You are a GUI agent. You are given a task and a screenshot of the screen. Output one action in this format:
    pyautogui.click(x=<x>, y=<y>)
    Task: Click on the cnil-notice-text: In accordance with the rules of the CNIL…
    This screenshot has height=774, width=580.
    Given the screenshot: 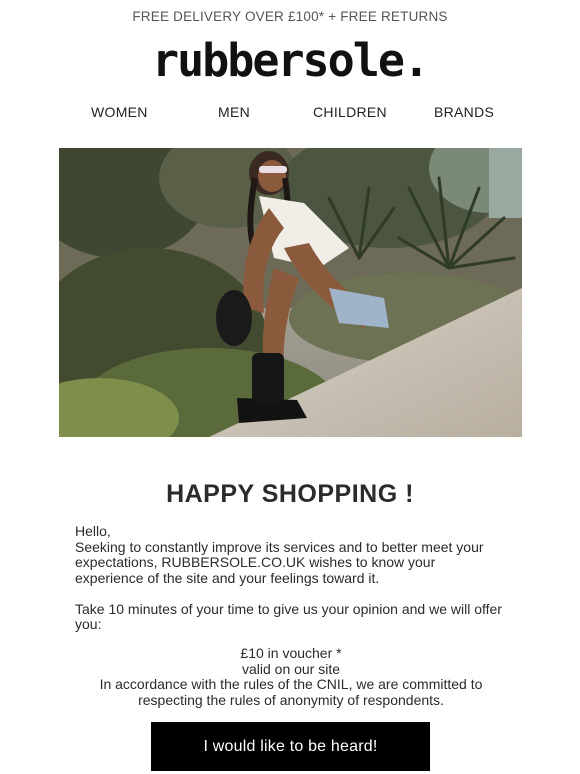 What is the action you would take?
    pyautogui.click(x=291, y=692)
    